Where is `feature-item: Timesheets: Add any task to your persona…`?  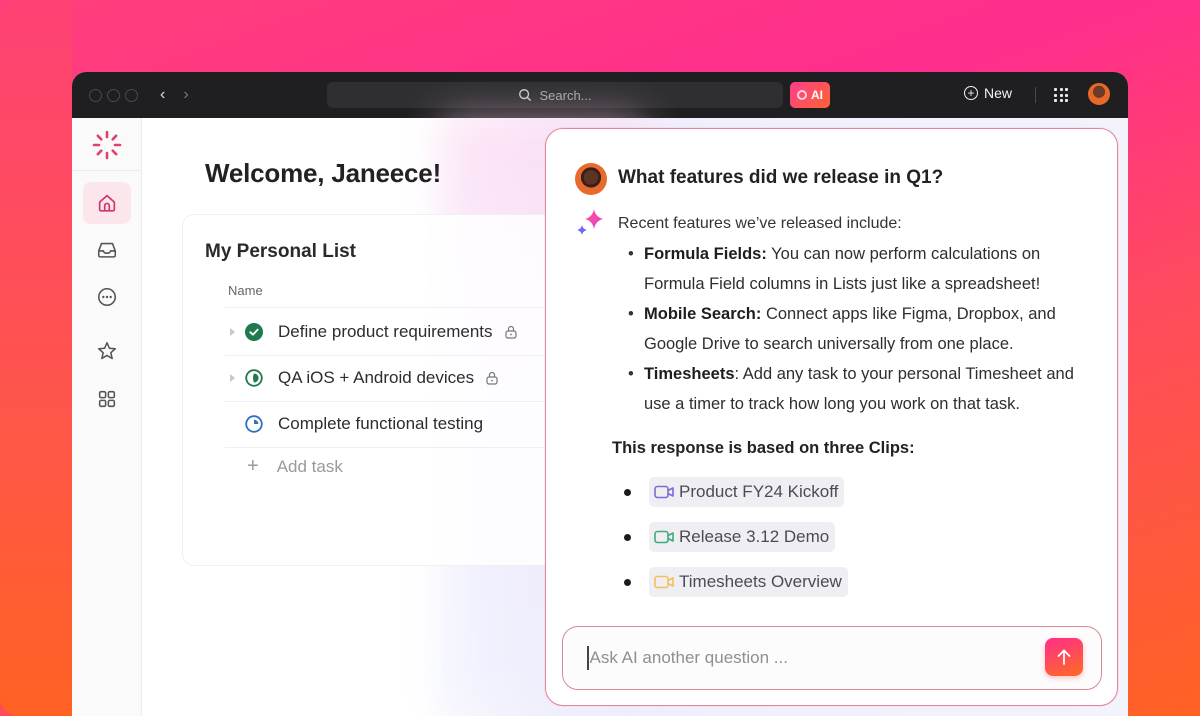 feature-item: Timesheets: Add any task to your persona… is located at coordinates (856, 389).